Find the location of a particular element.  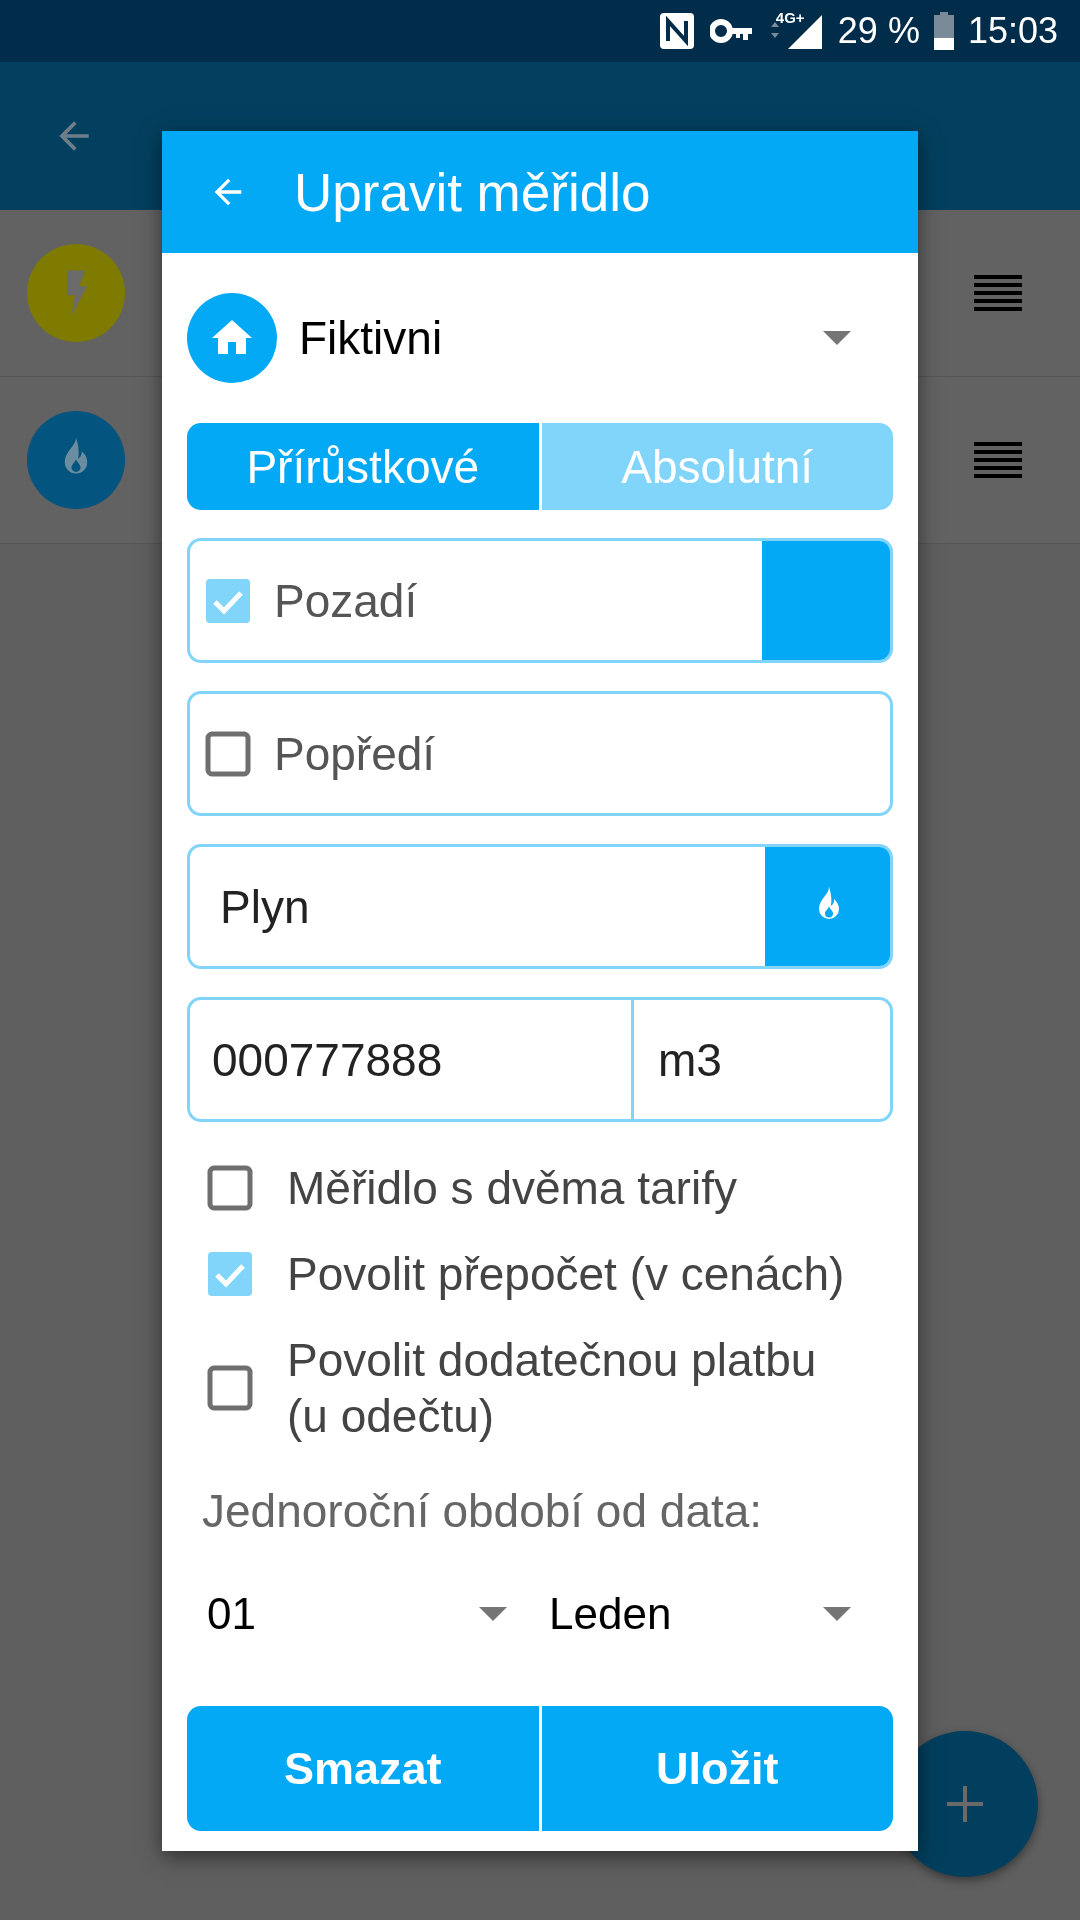

plus-icon is located at coordinates (965, 1804).